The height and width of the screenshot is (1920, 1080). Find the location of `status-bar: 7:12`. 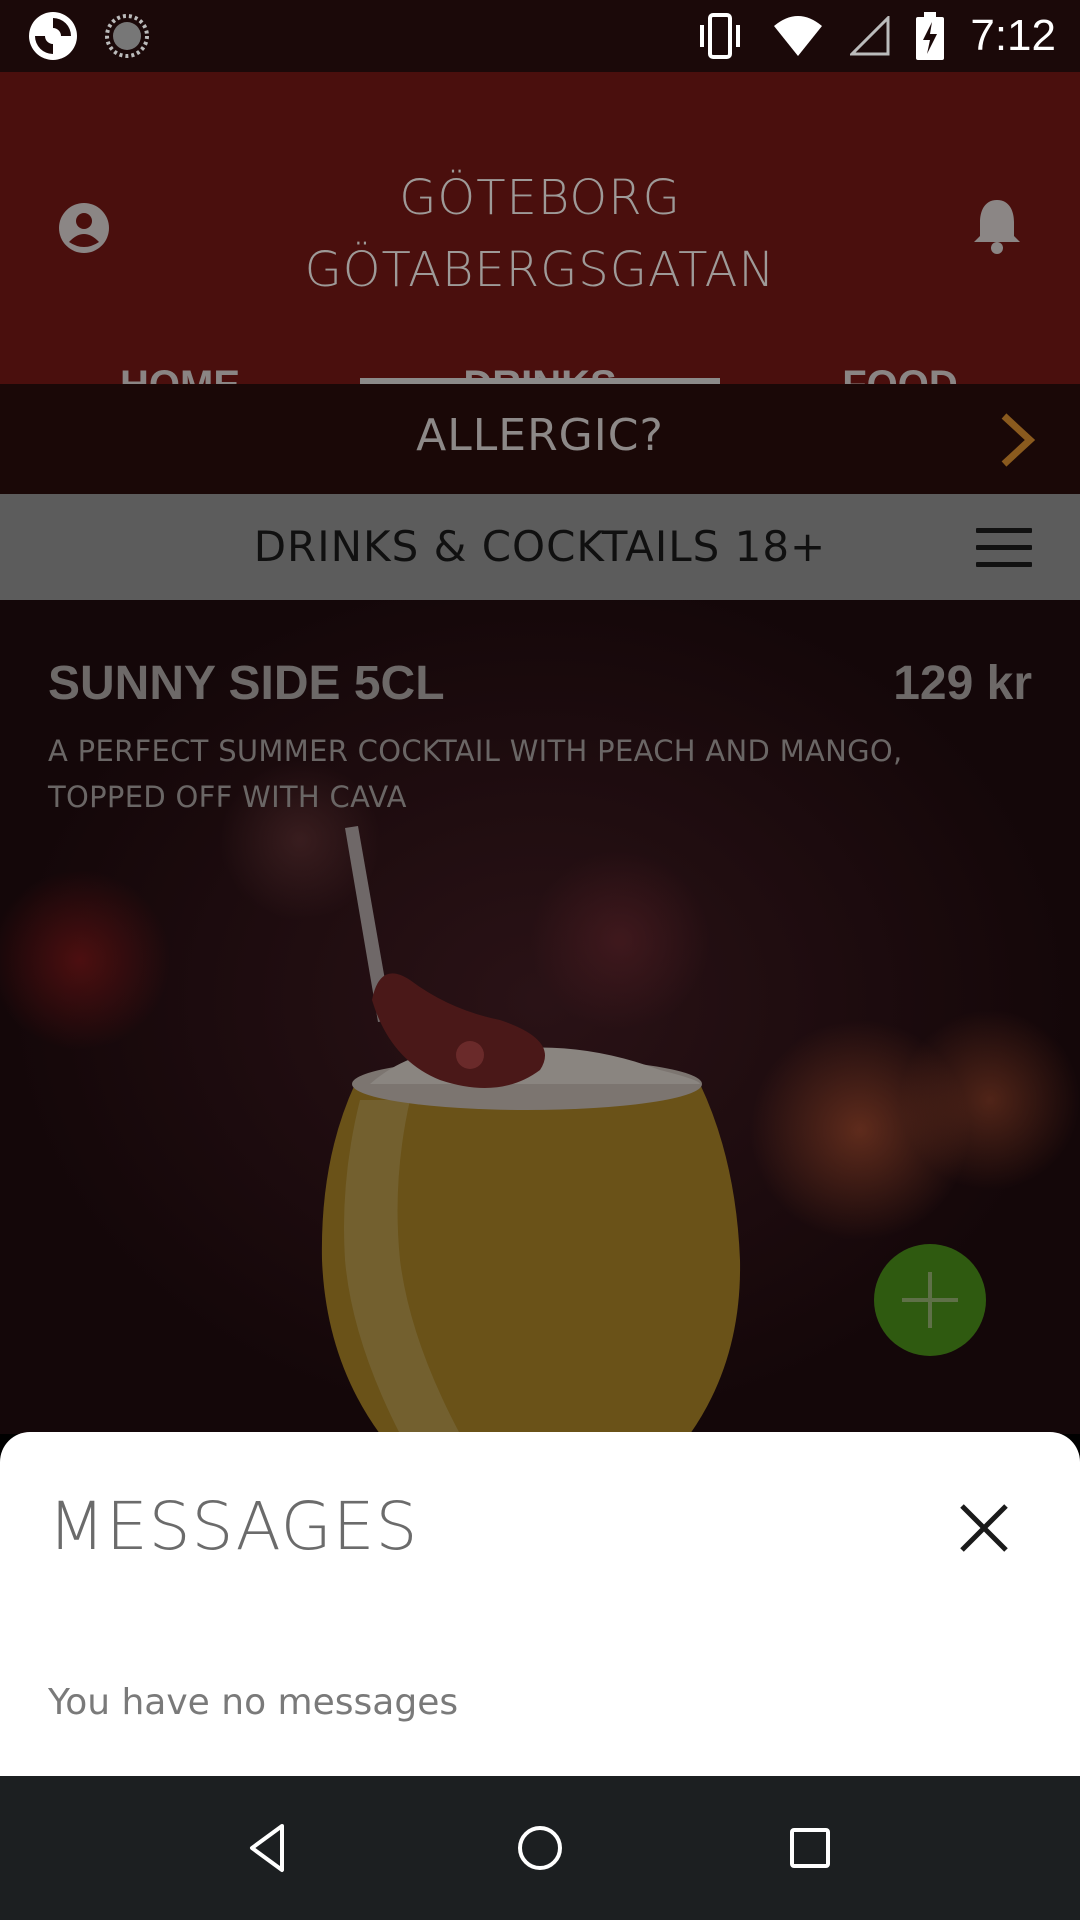

status-bar: 7:12 is located at coordinates (540, 36).